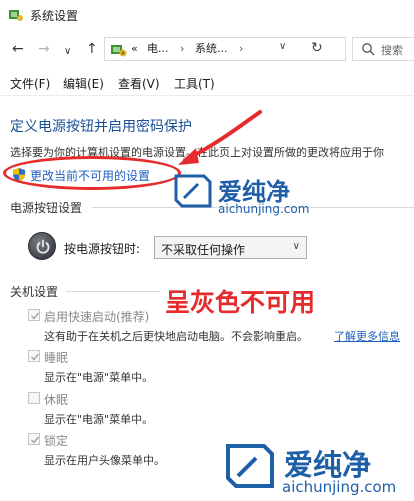 The height and width of the screenshot is (501, 414). What do you see at coordinates (113, 291) in the screenshot?
I see `section-divider` at bounding box center [113, 291].